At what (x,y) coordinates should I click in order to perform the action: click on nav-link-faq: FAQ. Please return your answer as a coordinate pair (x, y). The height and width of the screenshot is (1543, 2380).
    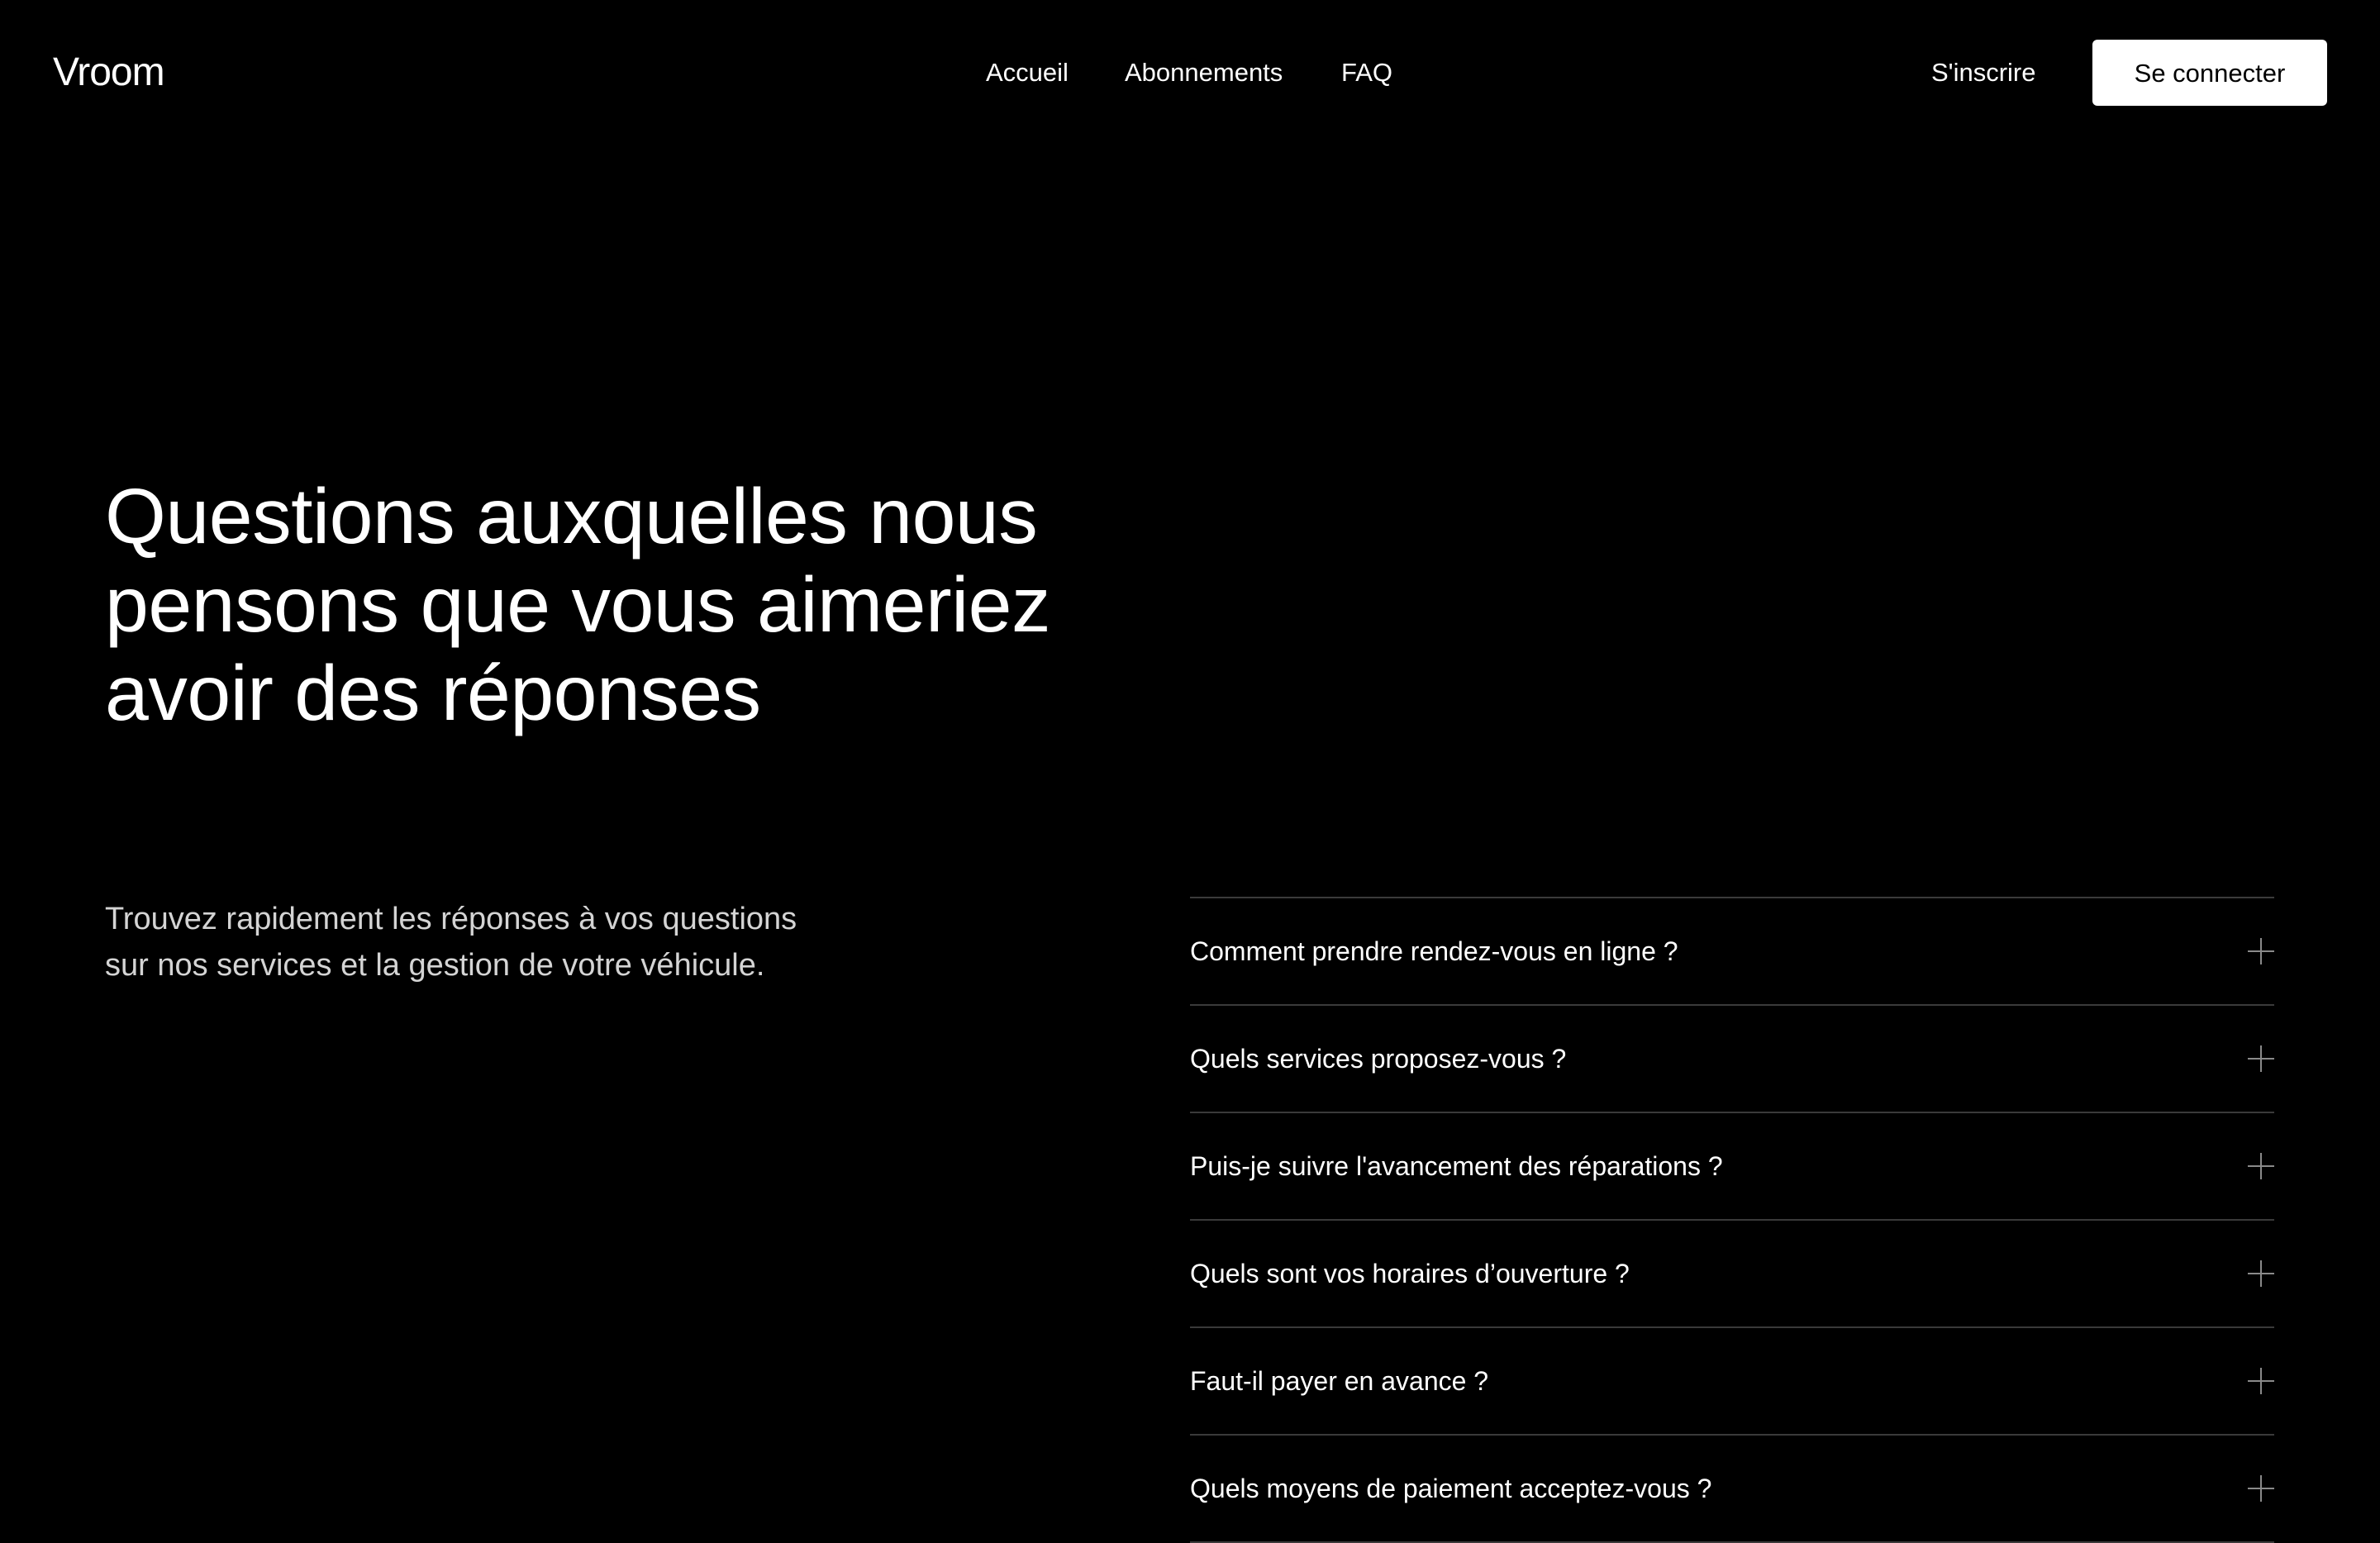
    Looking at the image, I should click on (1366, 73).